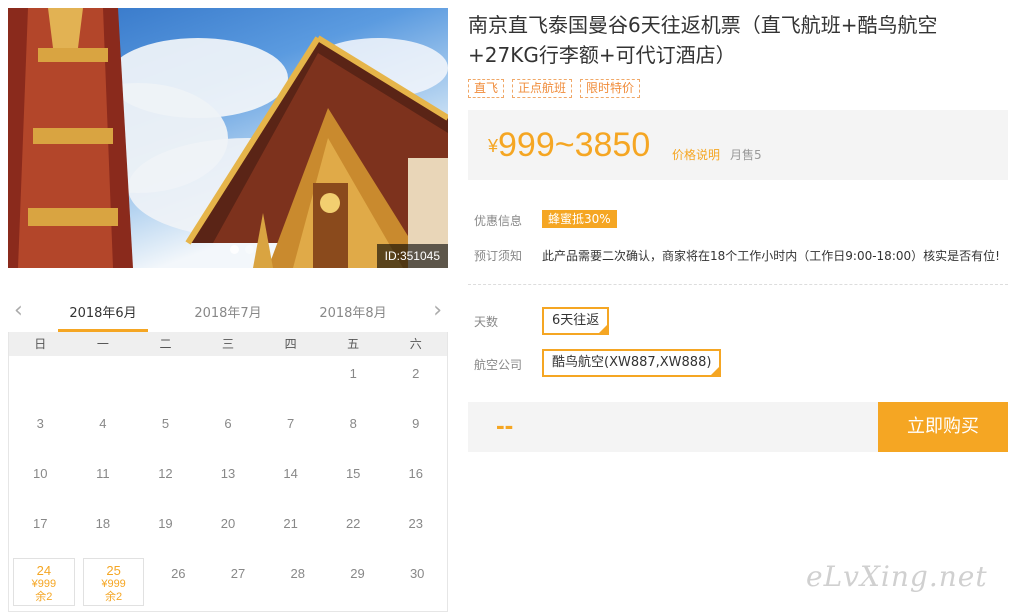  Describe the element at coordinates (412, 256) in the screenshot. I see `product-id-badge: ID:351045` at that location.